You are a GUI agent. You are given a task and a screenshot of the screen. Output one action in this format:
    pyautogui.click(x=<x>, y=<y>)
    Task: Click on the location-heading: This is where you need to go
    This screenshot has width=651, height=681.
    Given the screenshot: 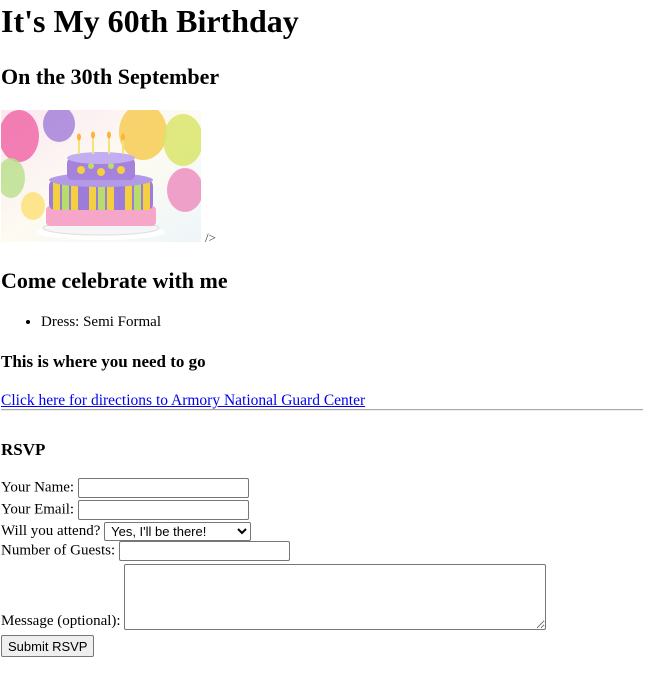 What is the action you would take?
    pyautogui.click(x=103, y=361)
    